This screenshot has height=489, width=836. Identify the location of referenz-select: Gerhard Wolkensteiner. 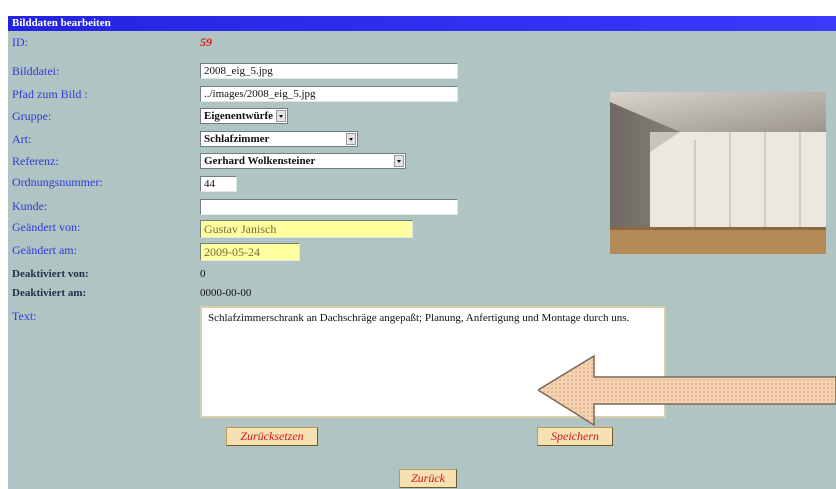
(303, 161).